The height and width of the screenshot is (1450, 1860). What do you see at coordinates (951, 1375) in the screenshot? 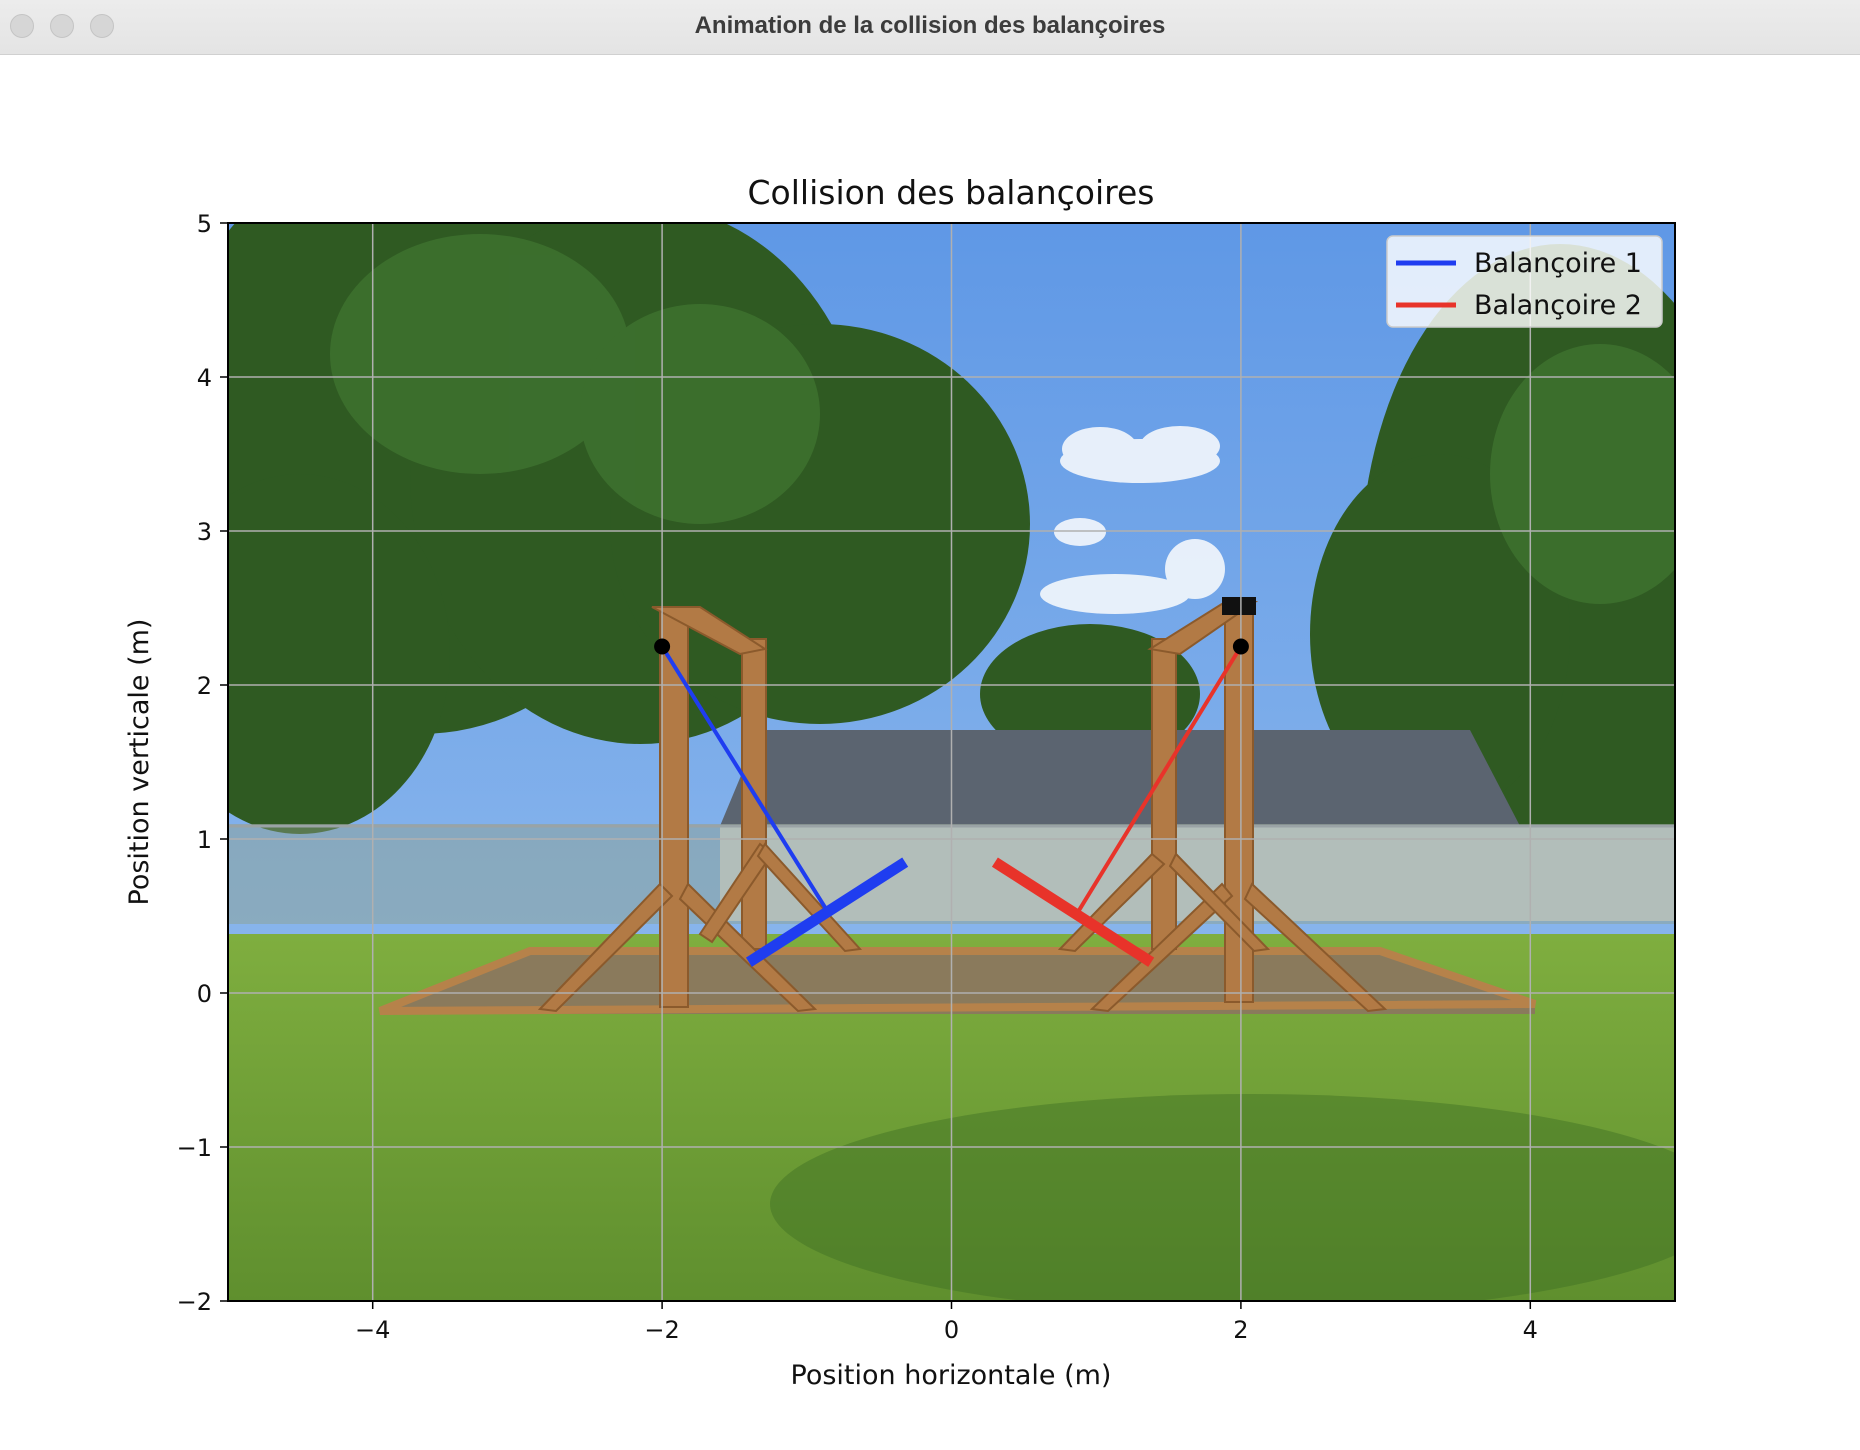
I see `x-axis-label: Position horizontale (m)` at bounding box center [951, 1375].